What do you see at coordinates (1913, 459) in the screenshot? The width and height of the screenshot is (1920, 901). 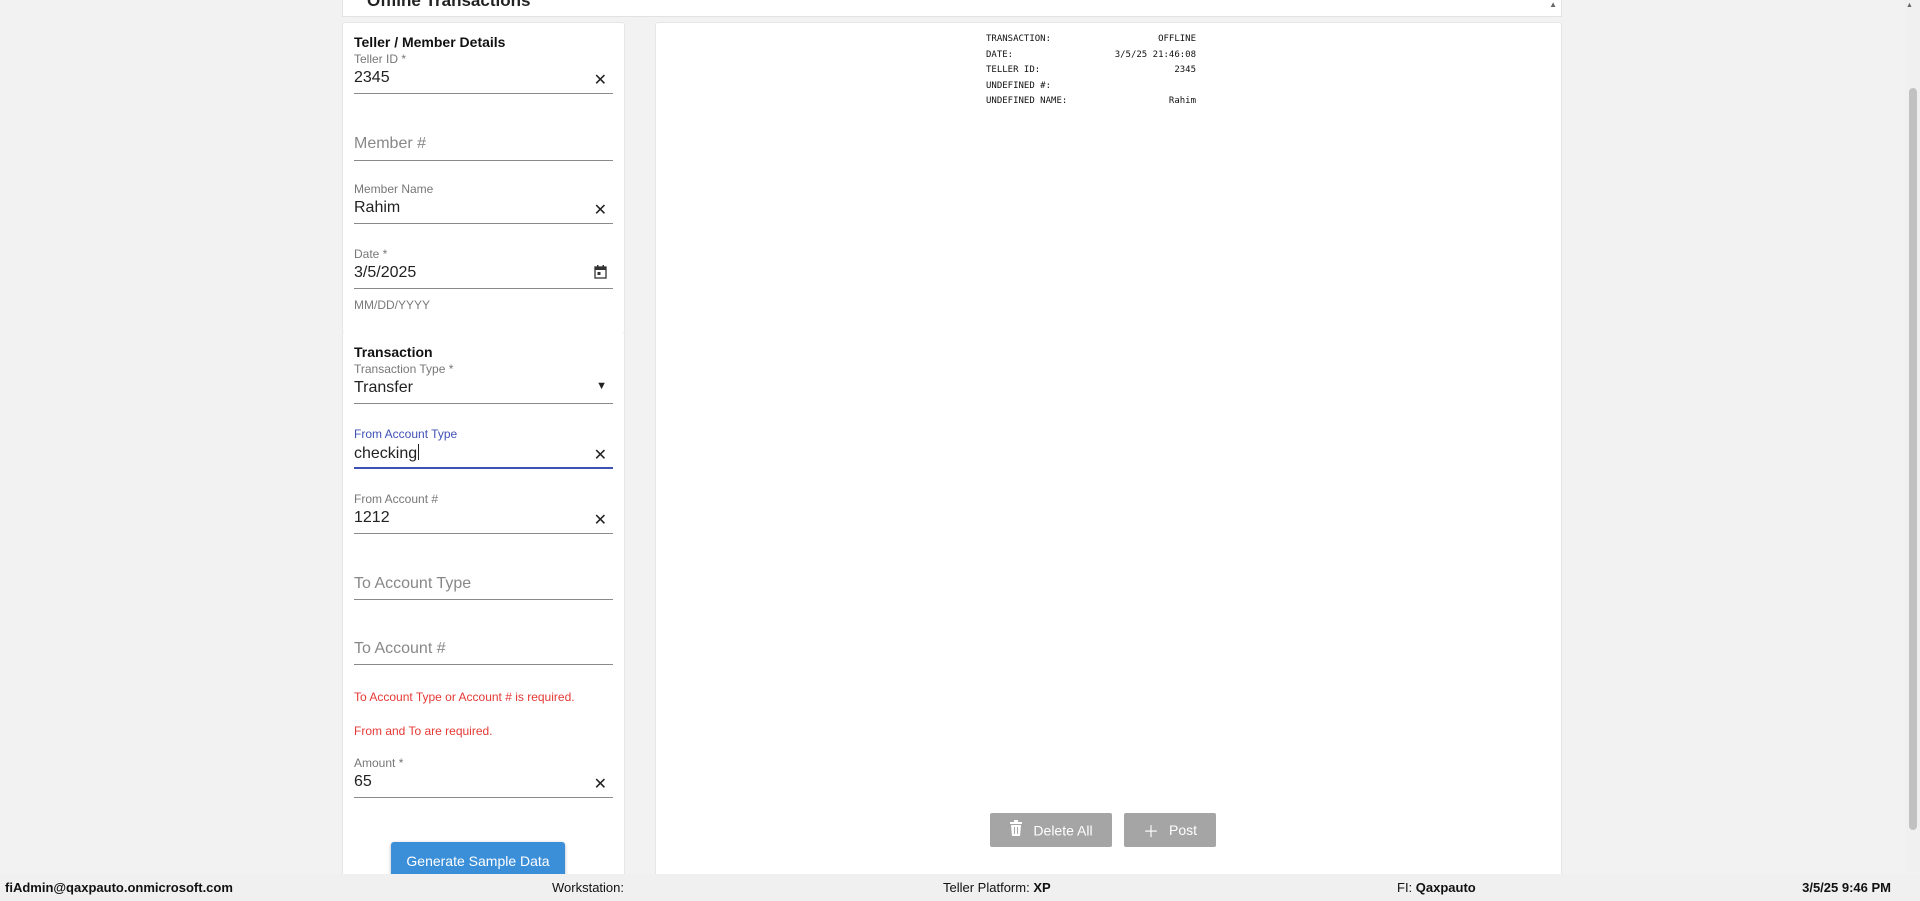 I see `scrollbar-thumb` at bounding box center [1913, 459].